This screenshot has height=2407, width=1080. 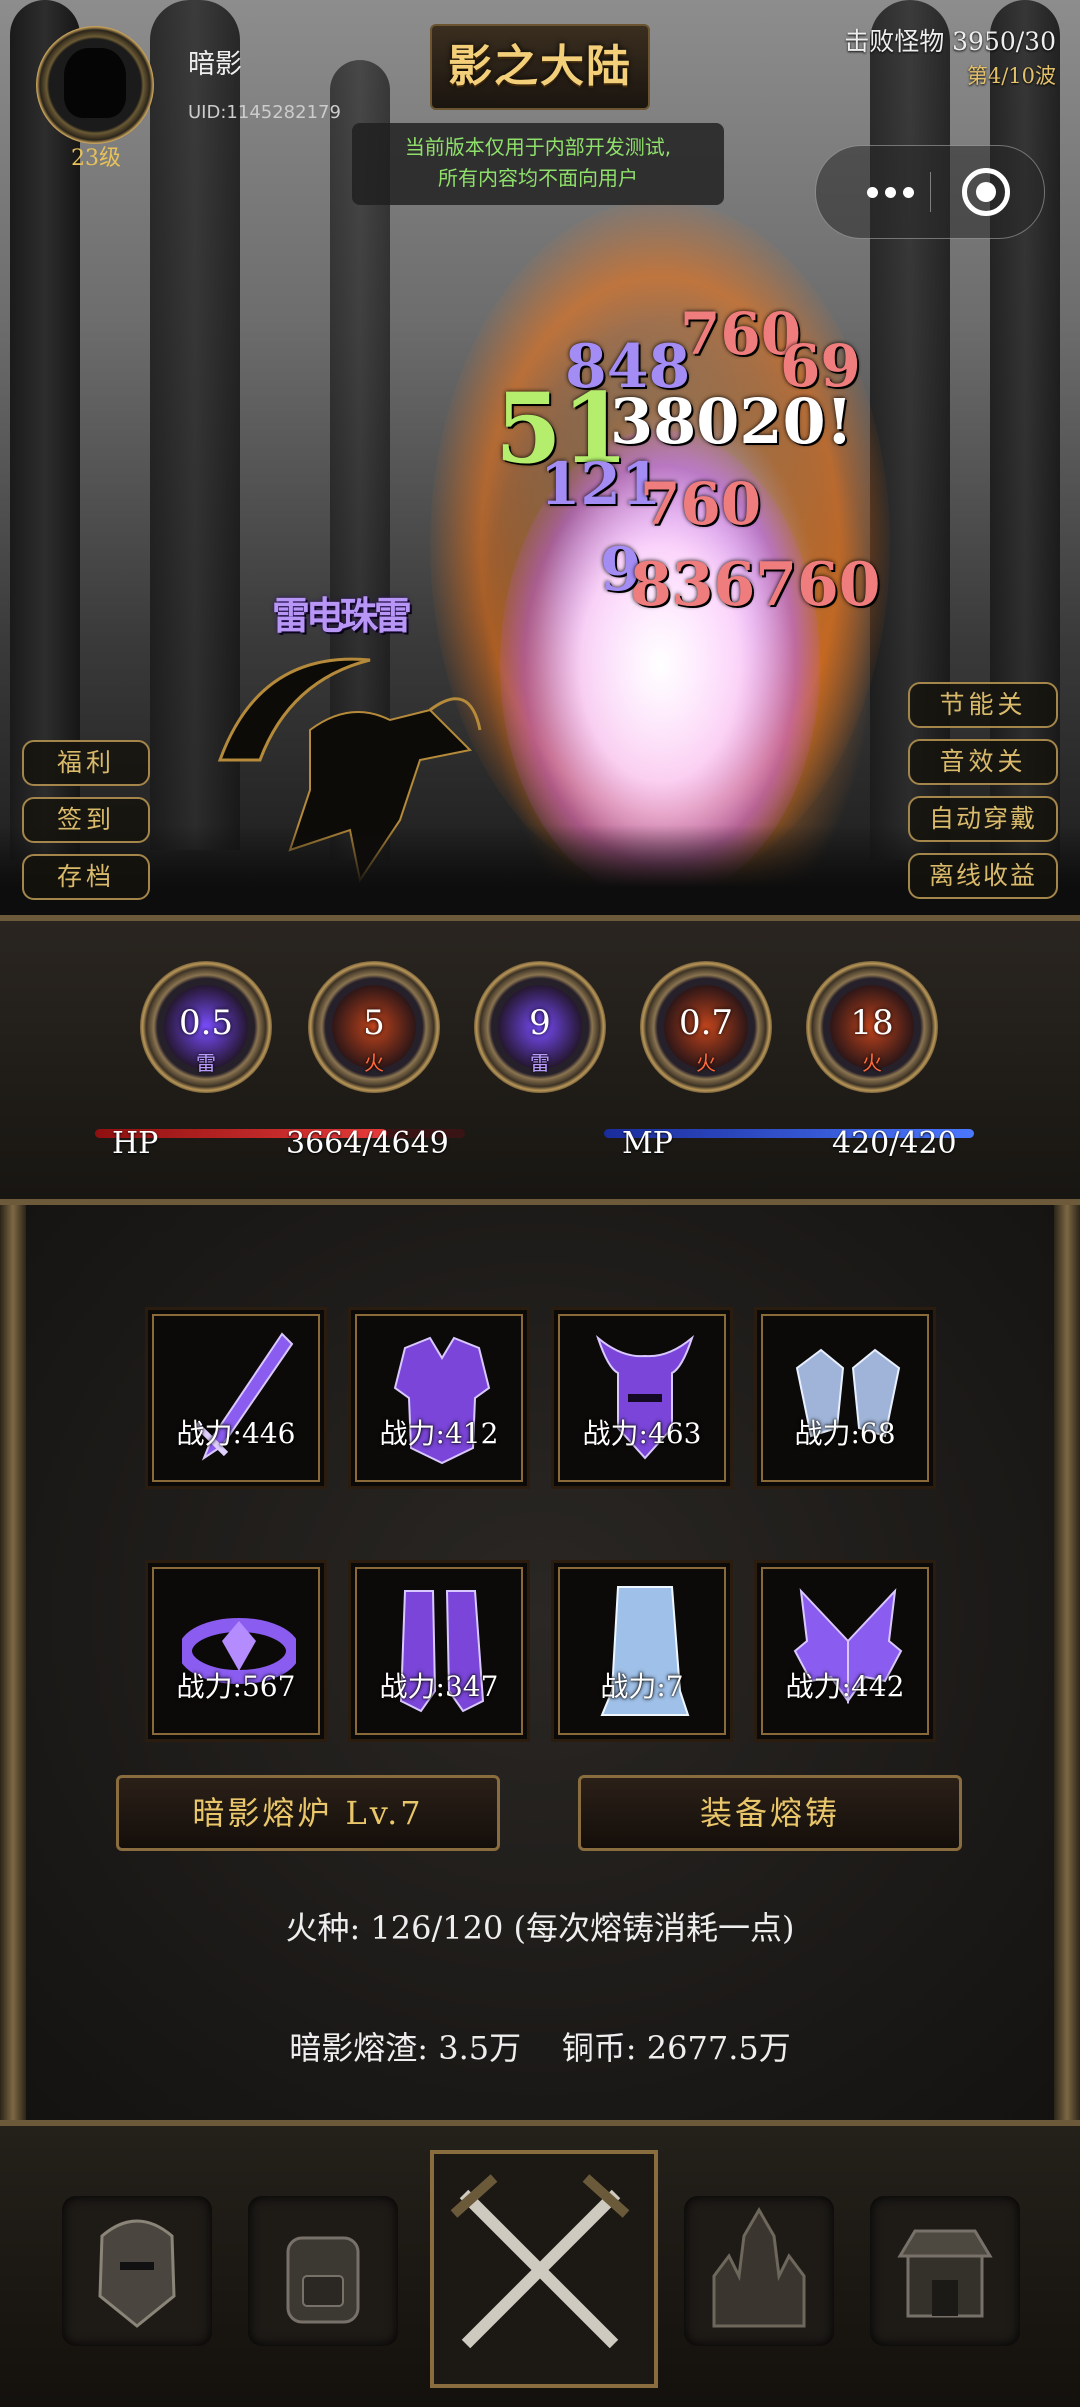 What do you see at coordinates (983, 705) in the screenshot?
I see `power-save-toggle: 节能关` at bounding box center [983, 705].